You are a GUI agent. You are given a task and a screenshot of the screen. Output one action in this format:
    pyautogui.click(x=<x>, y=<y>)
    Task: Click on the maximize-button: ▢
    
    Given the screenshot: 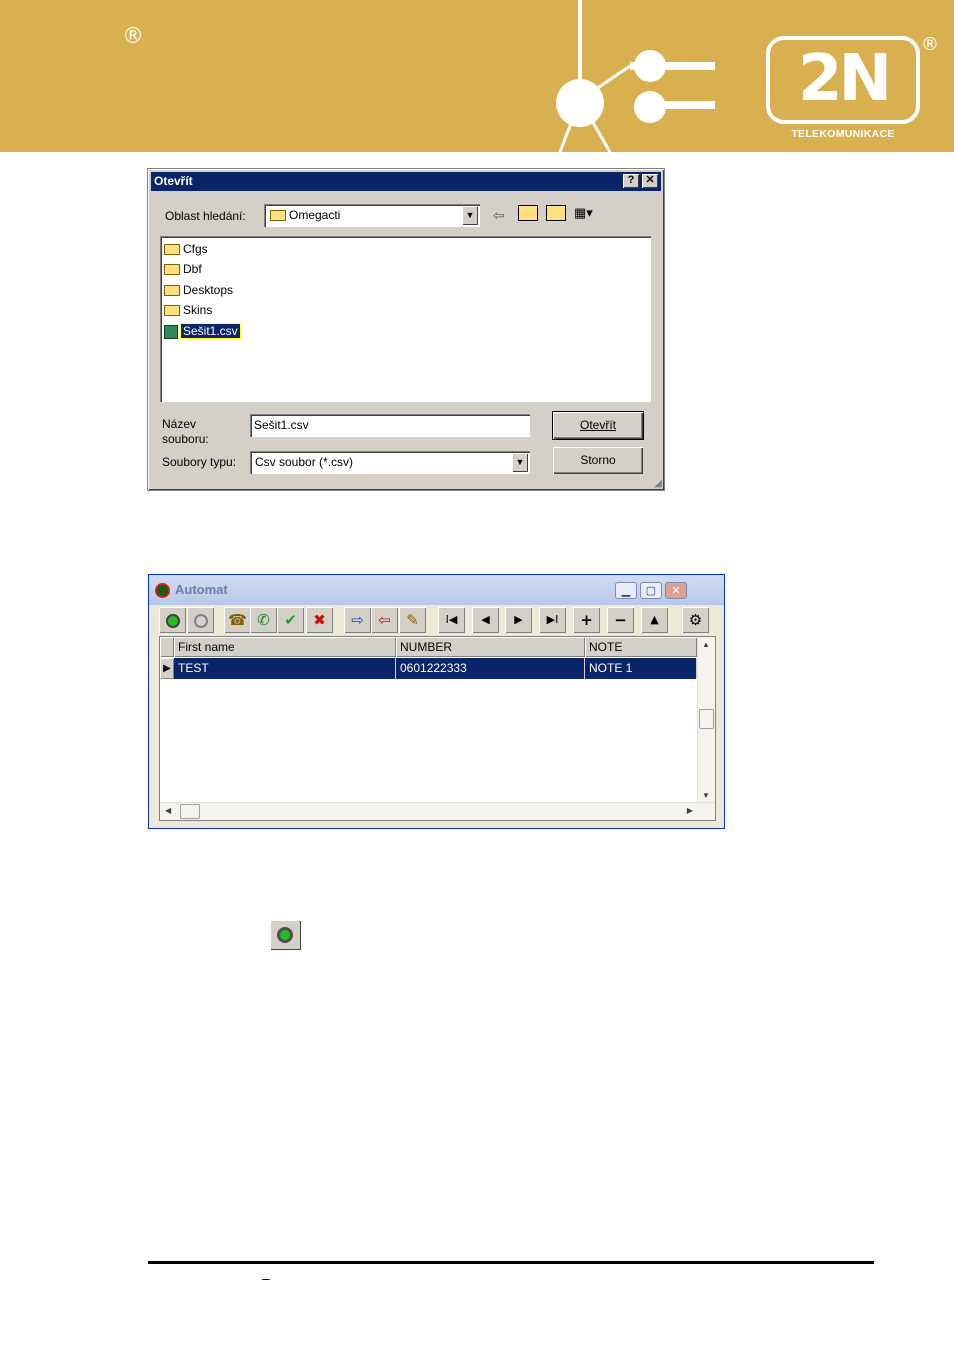 What is the action you would take?
    pyautogui.click(x=651, y=590)
    